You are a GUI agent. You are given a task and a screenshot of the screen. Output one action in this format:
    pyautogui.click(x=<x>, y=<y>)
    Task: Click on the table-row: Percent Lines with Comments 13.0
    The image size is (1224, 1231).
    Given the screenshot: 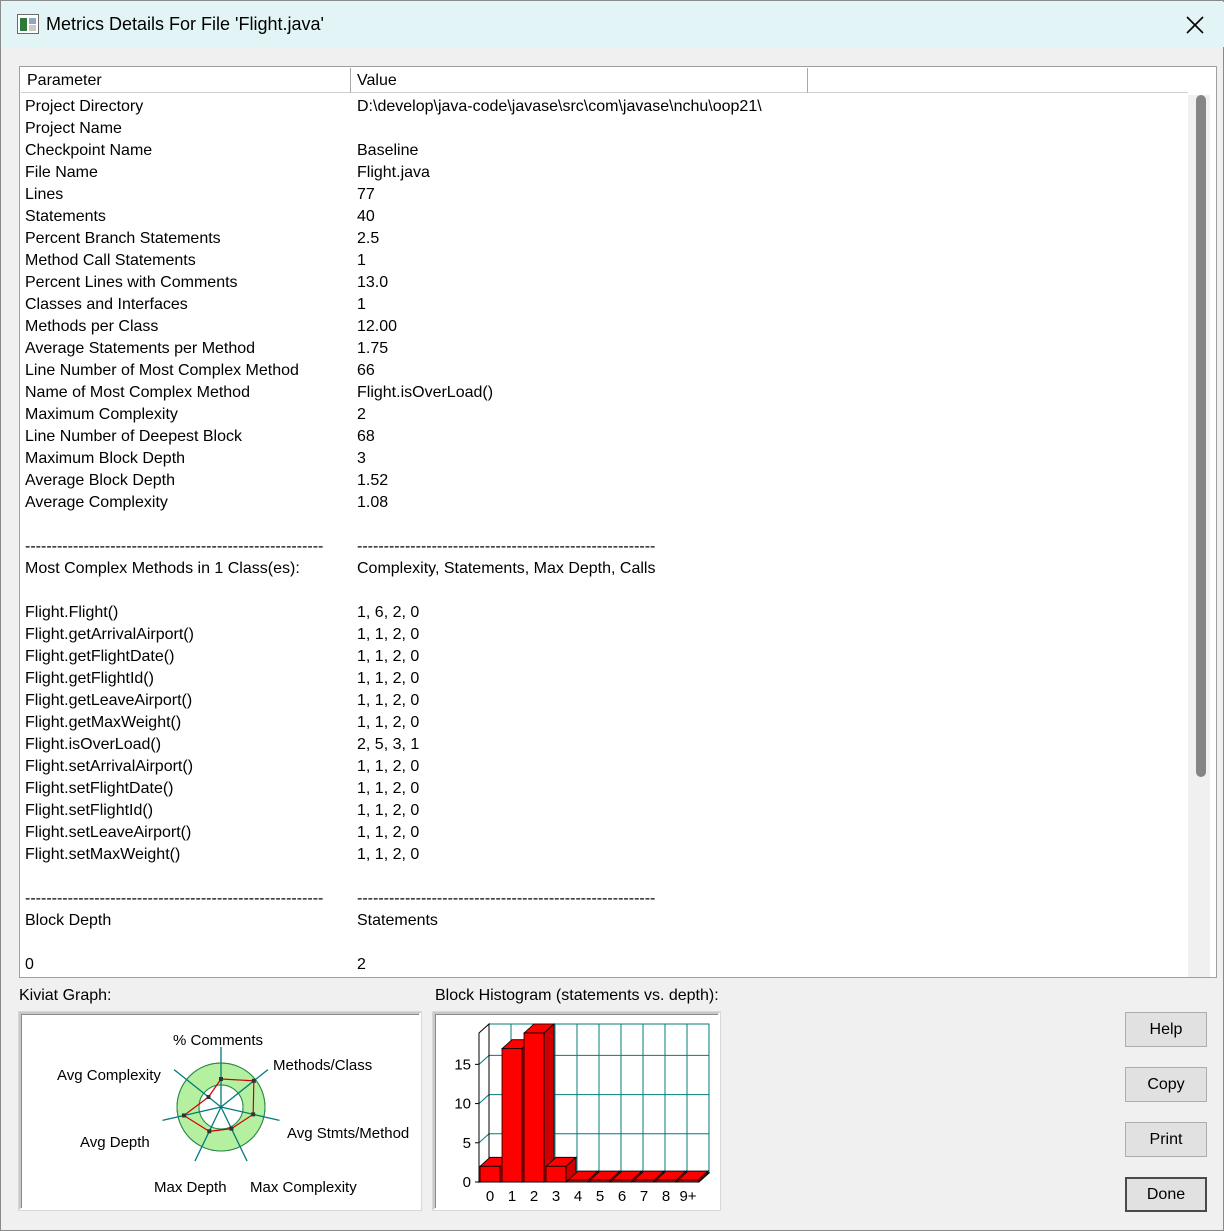 What is the action you would take?
    pyautogui.click(x=605, y=283)
    